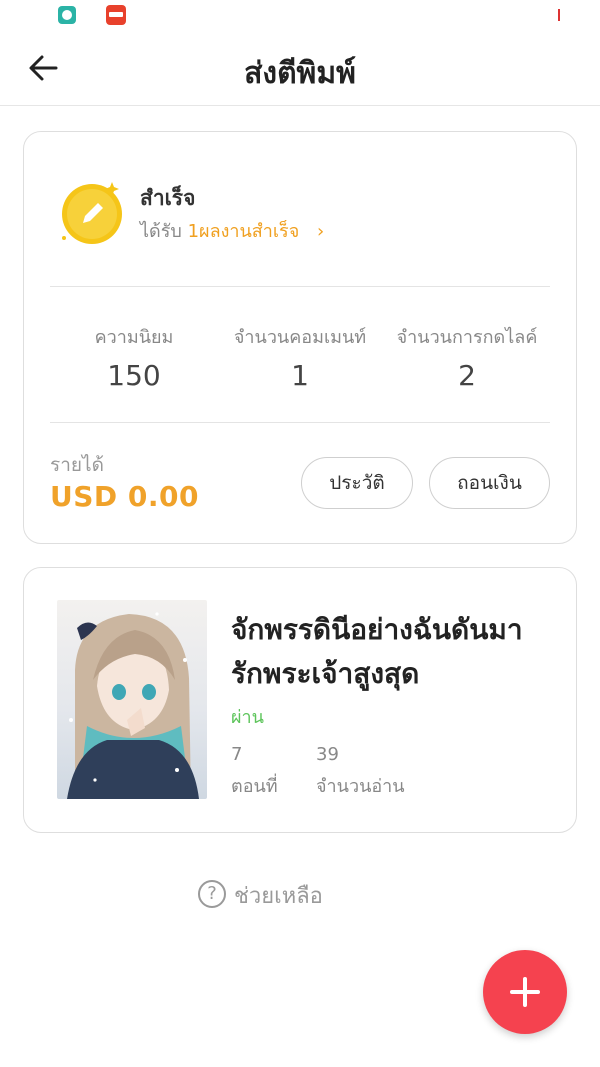 Image resolution: width=600 pixels, height=1067 pixels. I want to click on withdraw-button: ถอนเงิน, so click(489, 483).